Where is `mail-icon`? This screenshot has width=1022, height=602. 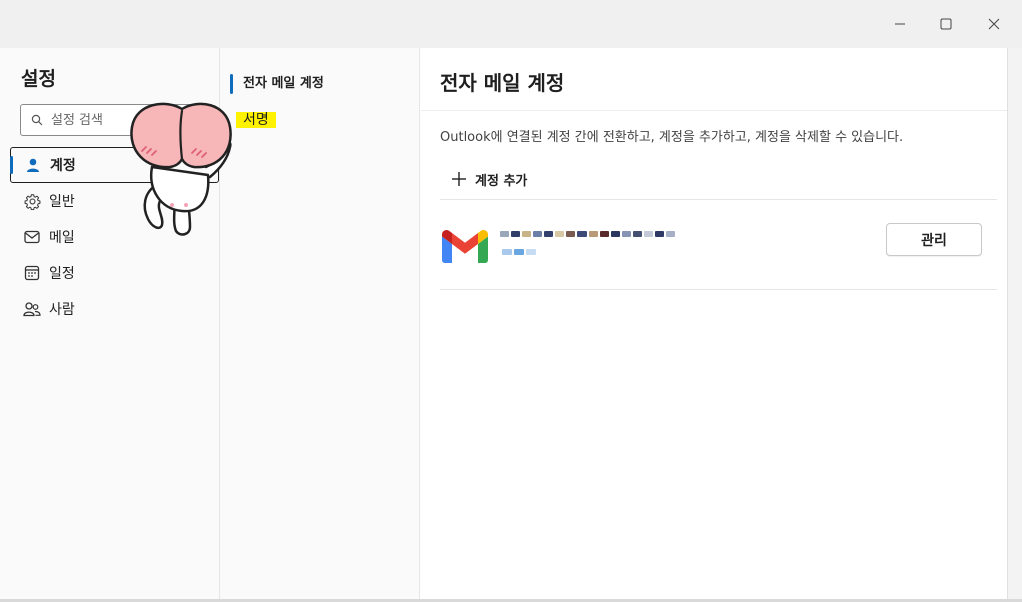 mail-icon is located at coordinates (32, 237).